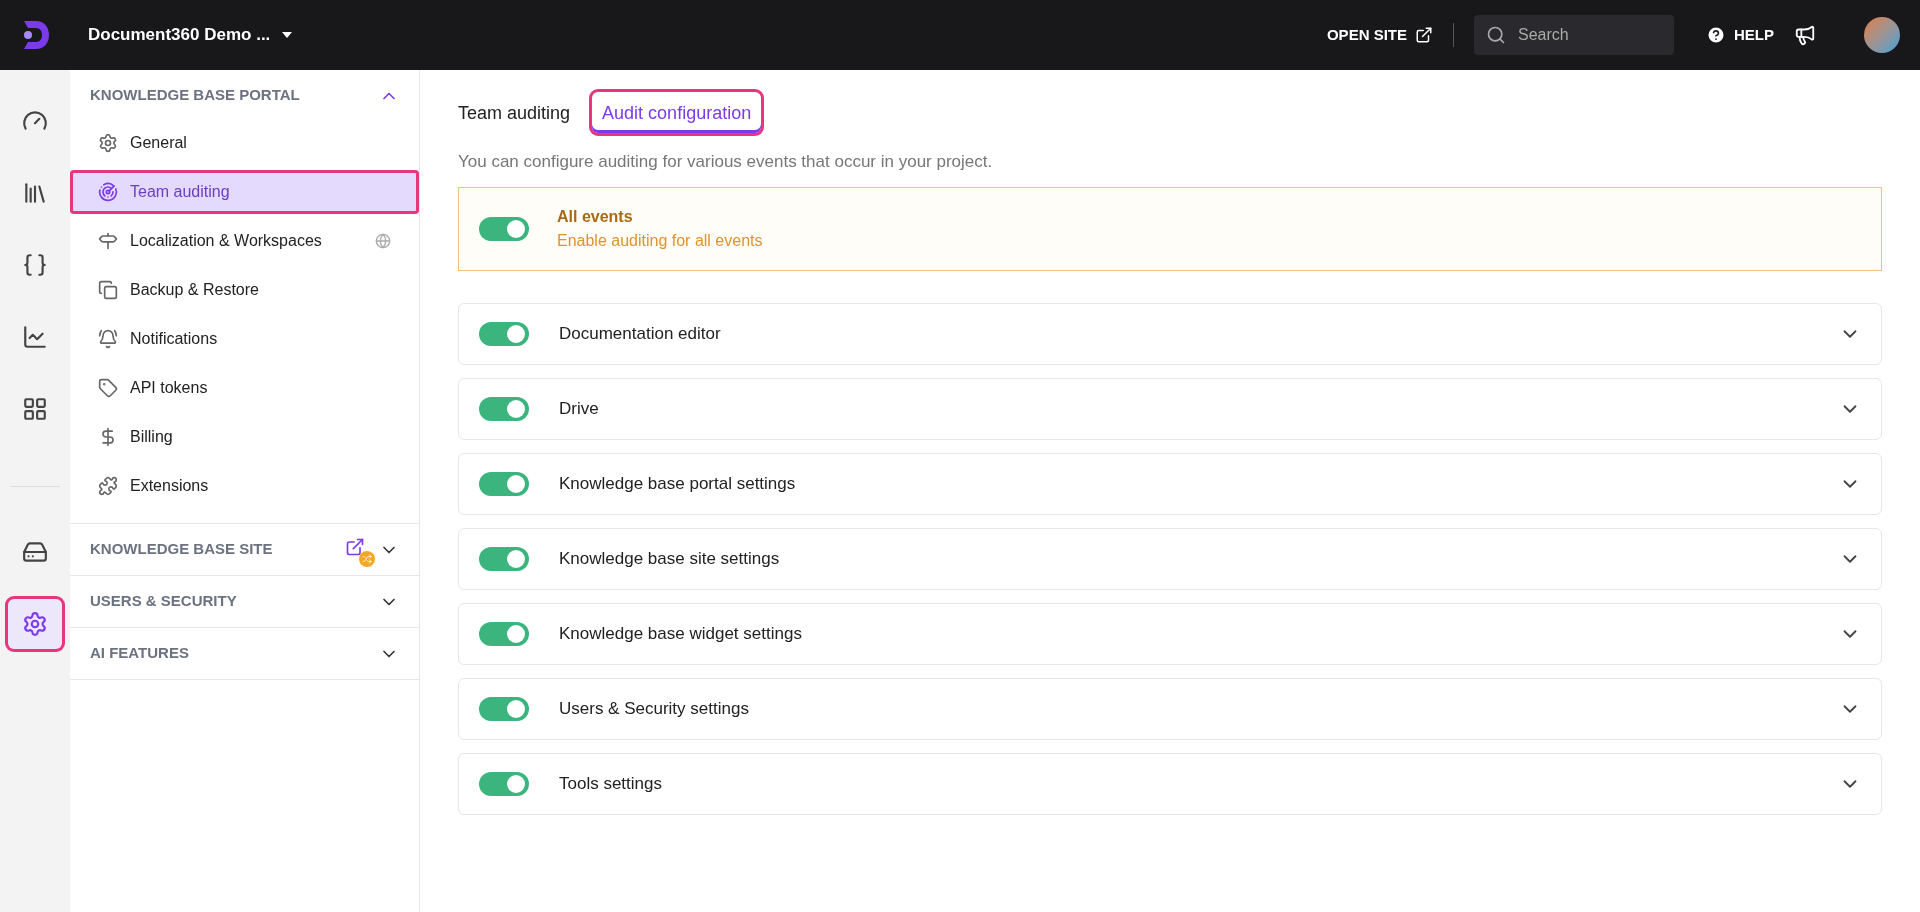 This screenshot has height=912, width=1920. Describe the element at coordinates (244, 388) in the screenshot. I see `sidebar-item: API tokens` at that location.